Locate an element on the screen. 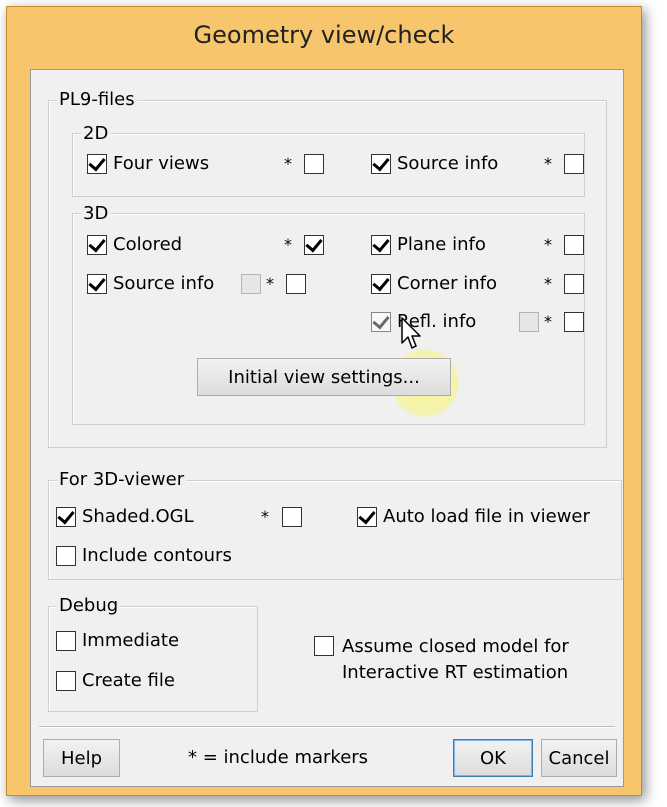 The width and height of the screenshot is (667, 807). shaded-ogl-check is located at coordinates (66, 517).